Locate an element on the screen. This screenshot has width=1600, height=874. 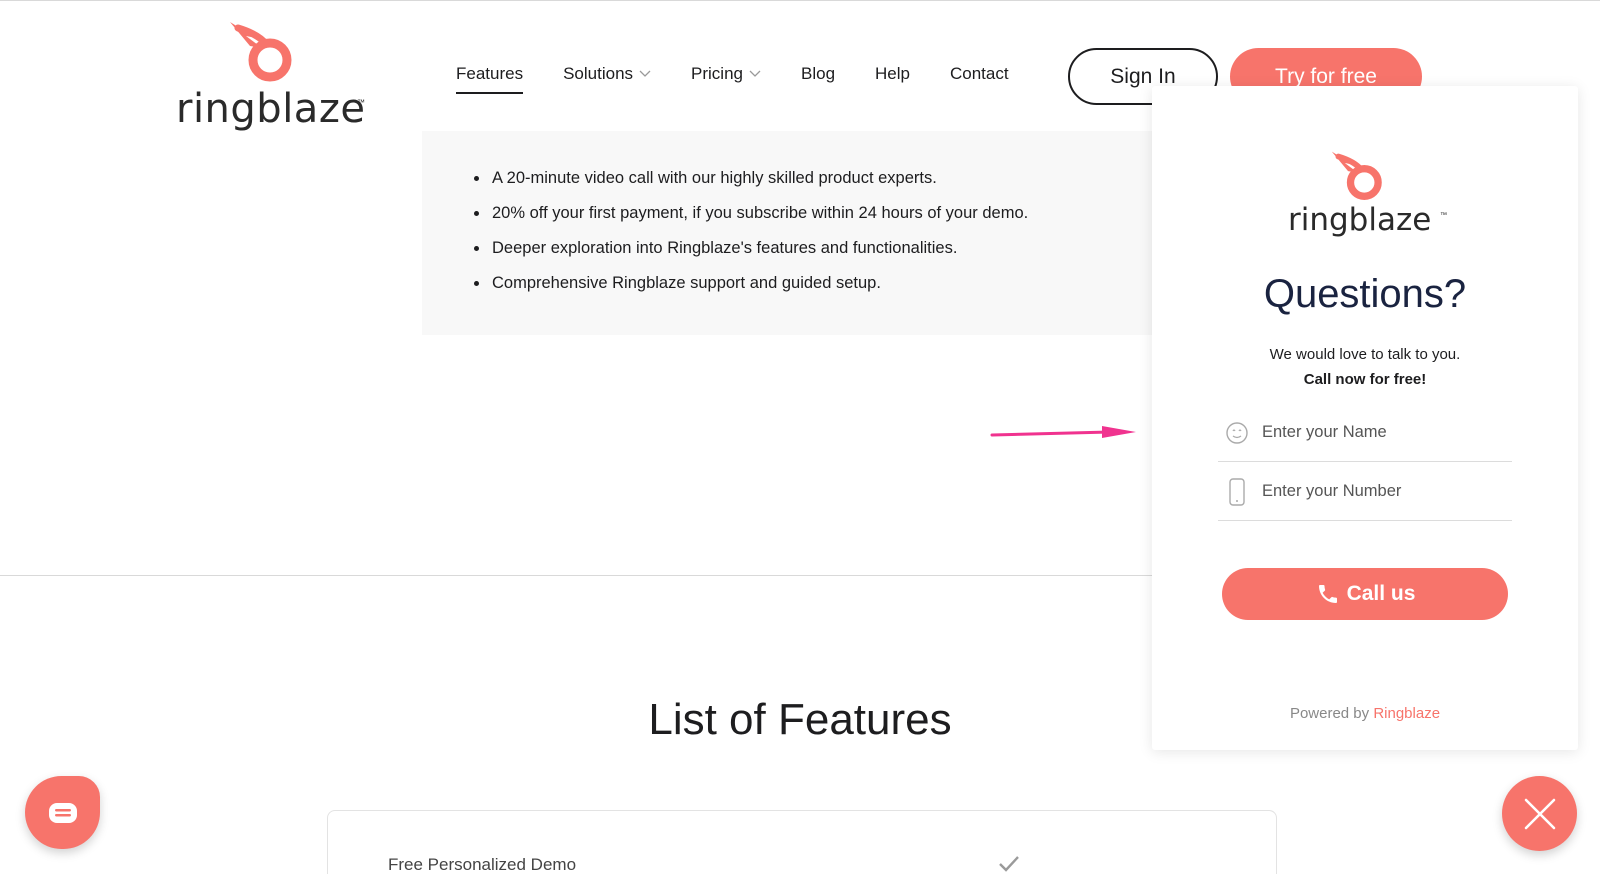
widget-logo-wordmark: ringblaze is located at coordinates (1360, 220).